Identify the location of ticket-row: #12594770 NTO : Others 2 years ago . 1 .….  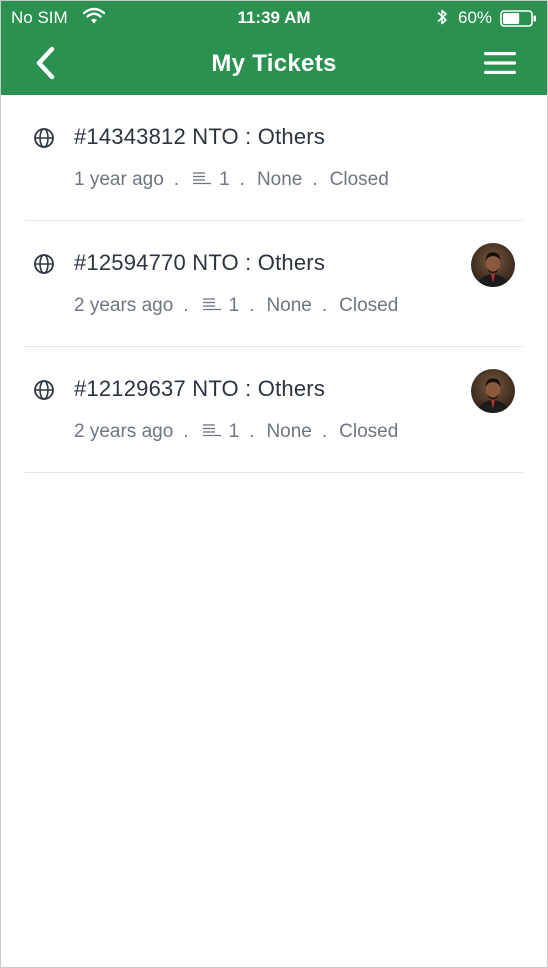
(274, 284).